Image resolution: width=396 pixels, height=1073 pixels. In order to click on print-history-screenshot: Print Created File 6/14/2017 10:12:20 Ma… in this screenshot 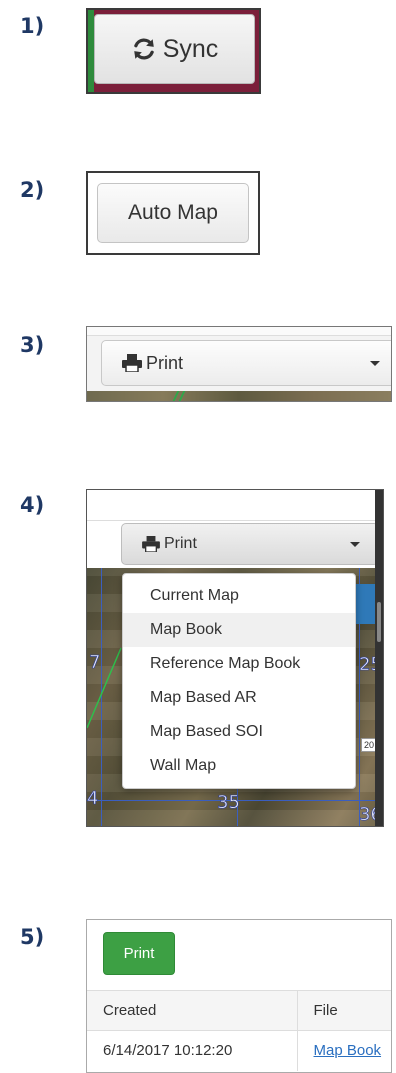, I will do `click(239, 996)`.